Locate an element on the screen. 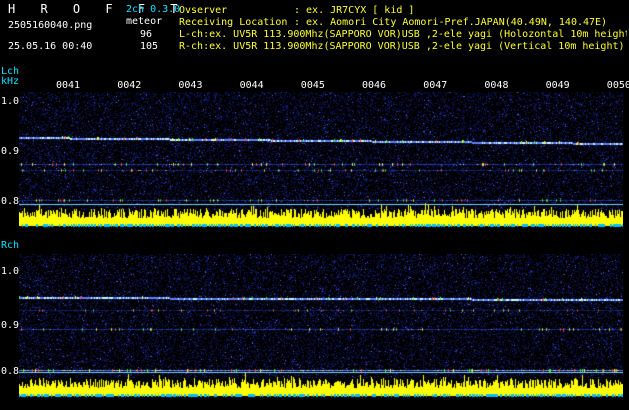 The height and width of the screenshot is (410, 629). time-tick-label: 0043 is located at coordinates (190, 85).